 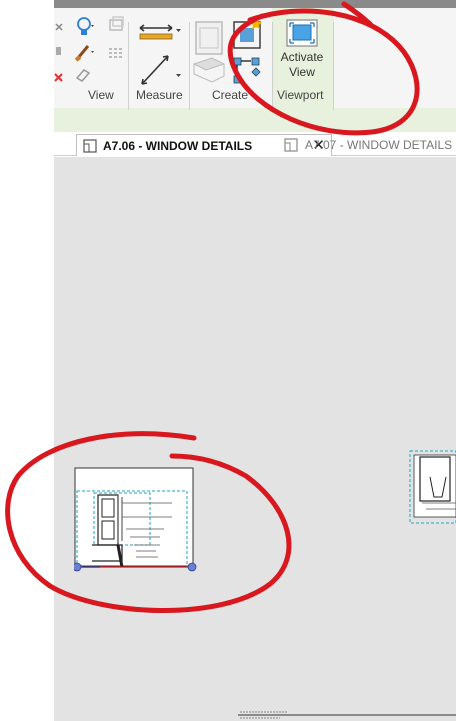 What do you see at coordinates (379, 145) in the screenshot?
I see `tab-label: A7.07 - WINDOW DETAILS` at bounding box center [379, 145].